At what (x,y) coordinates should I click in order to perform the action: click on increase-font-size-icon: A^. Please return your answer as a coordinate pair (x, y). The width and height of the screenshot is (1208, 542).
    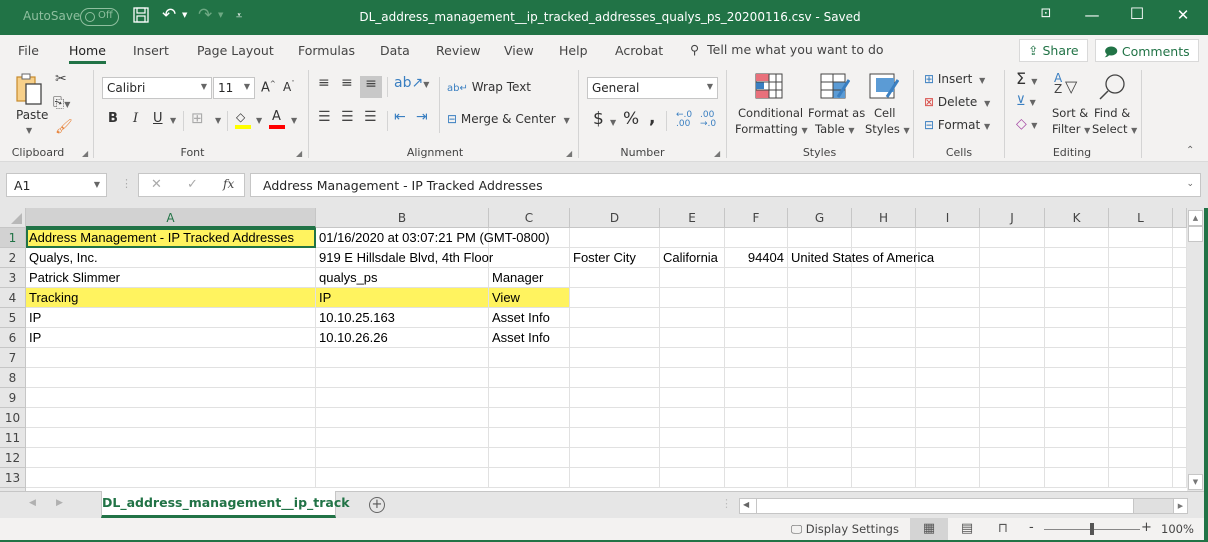
    Looking at the image, I should click on (268, 87).